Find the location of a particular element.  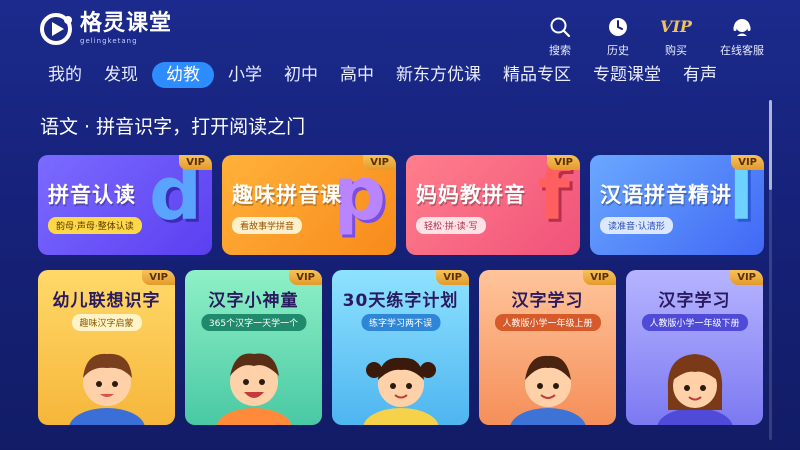

course-card: 汉字学习 人教版小学一年级上册 VIP is located at coordinates (547, 347).